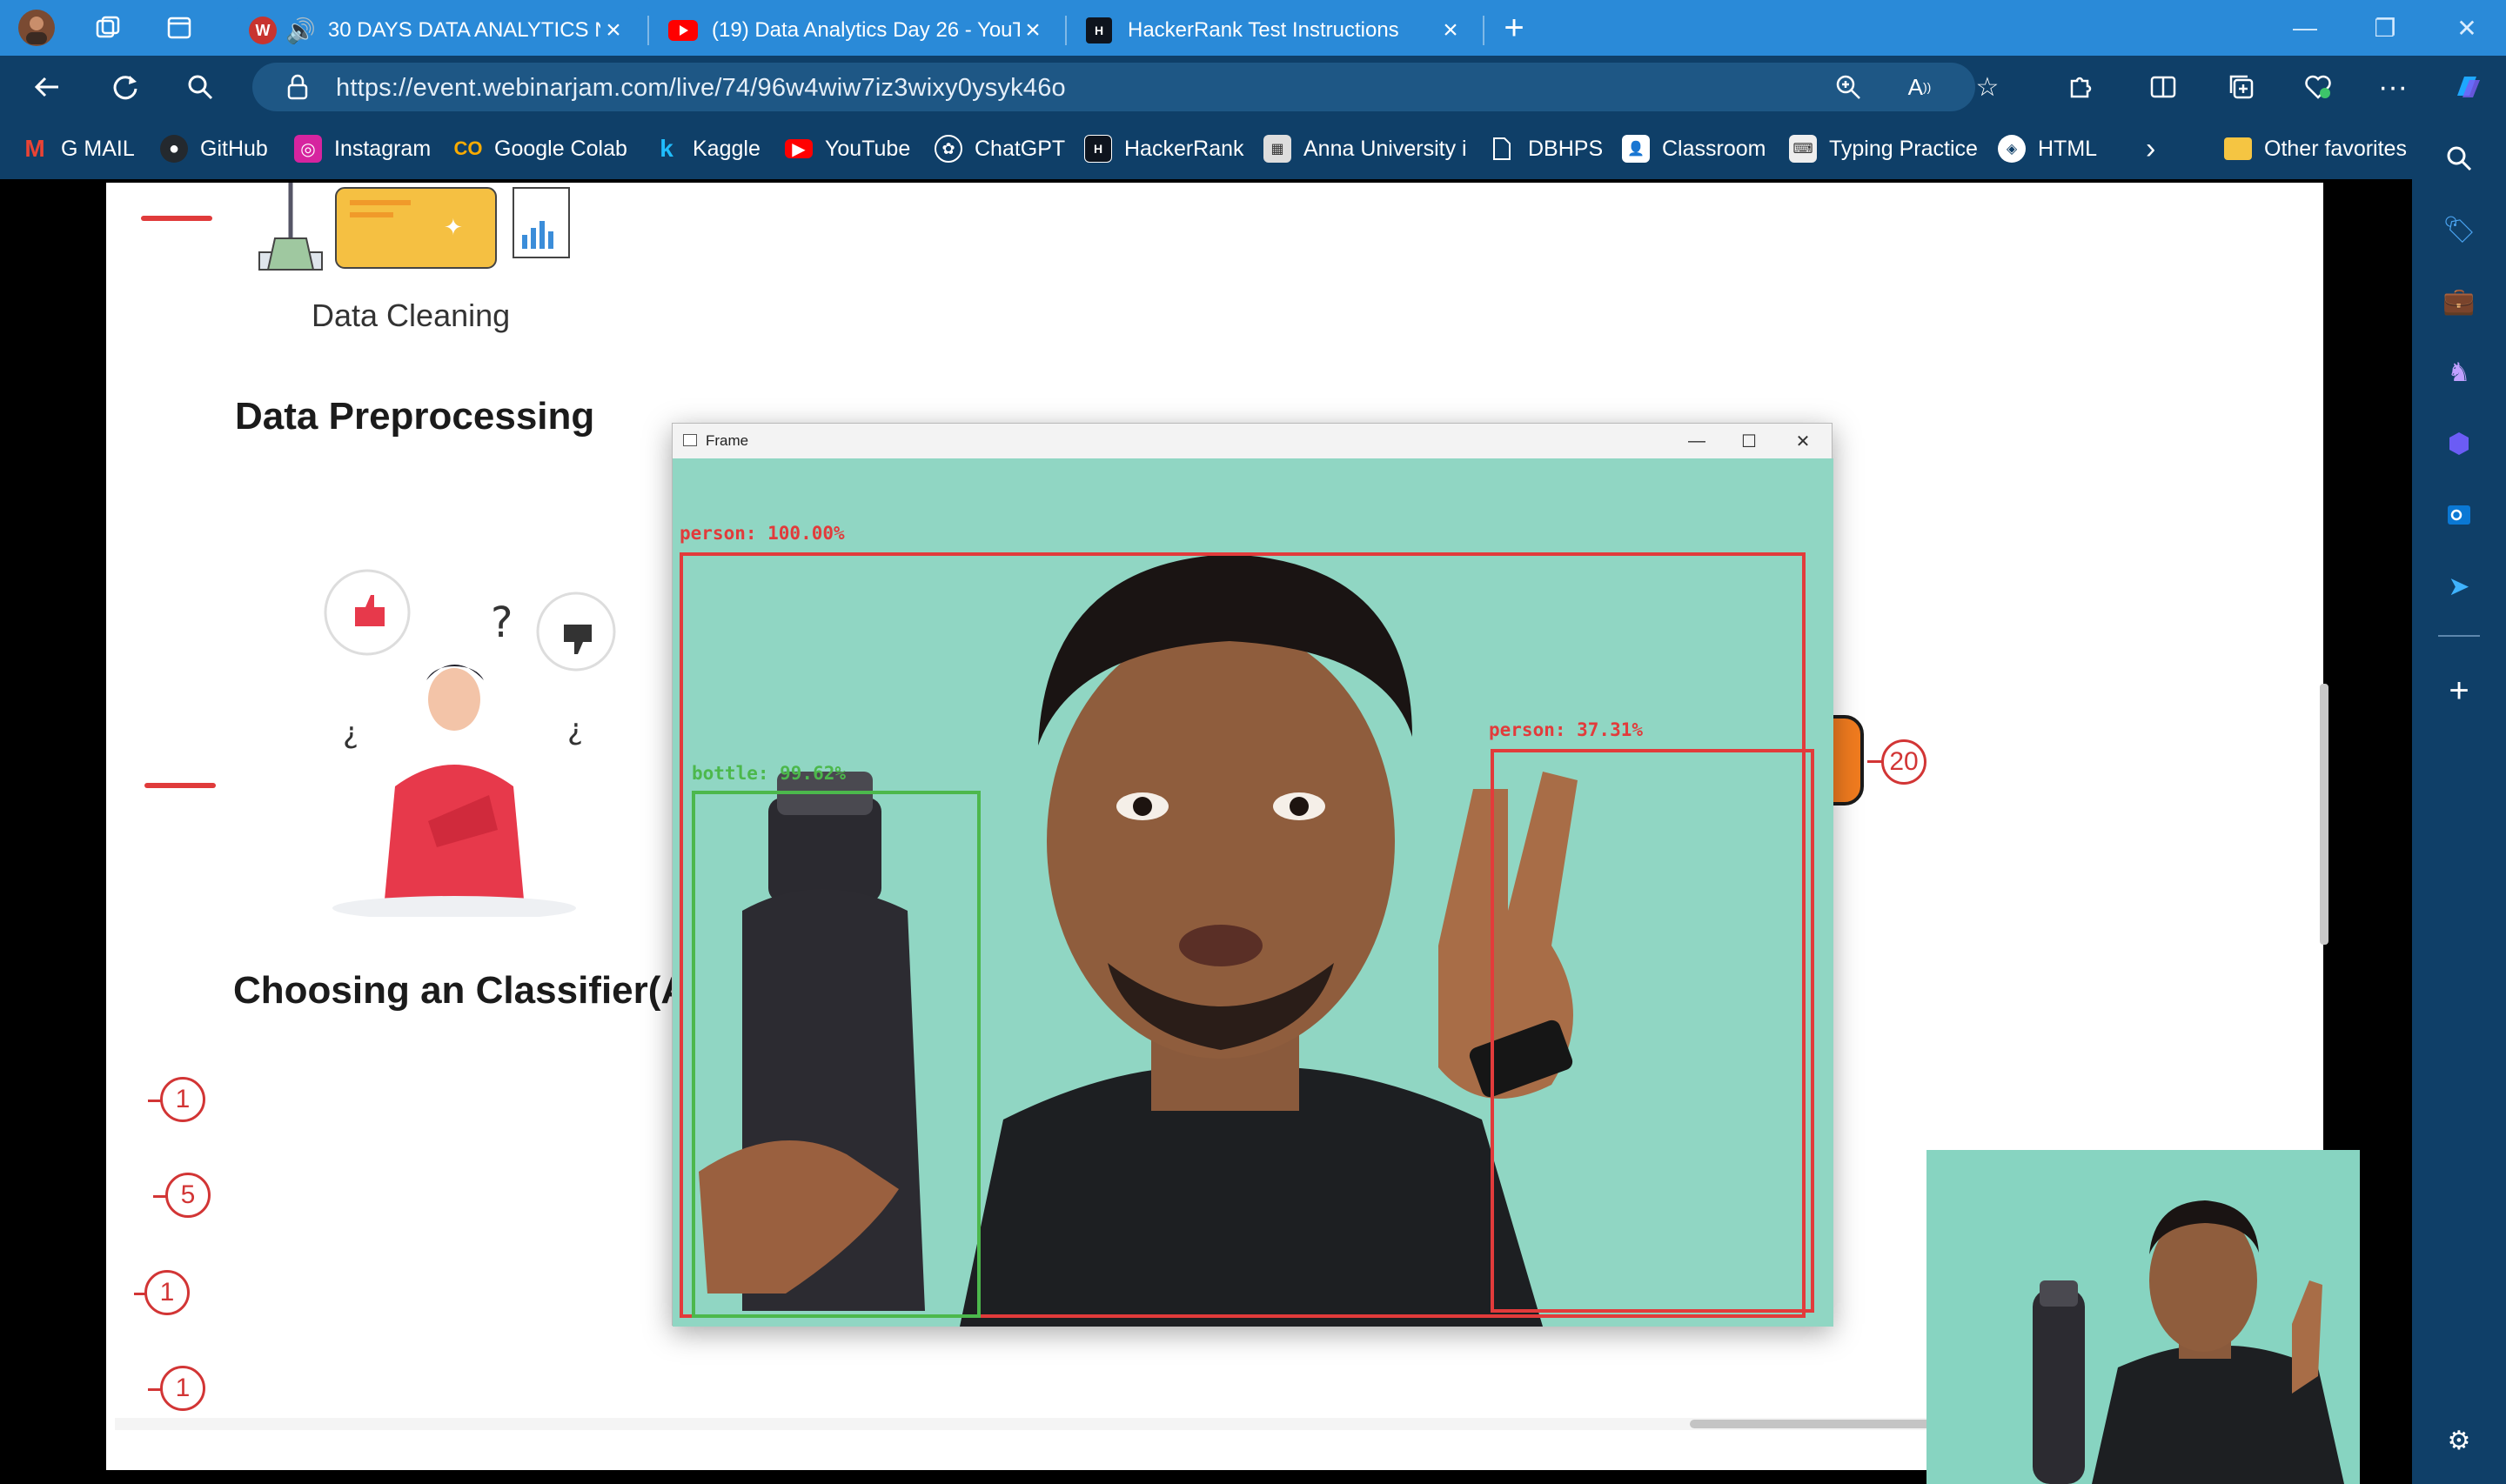 This screenshot has height=1484, width=2506. Describe the element at coordinates (847, 148) in the screenshot. I see `favorite-youtube: ▶ YouTube` at that location.